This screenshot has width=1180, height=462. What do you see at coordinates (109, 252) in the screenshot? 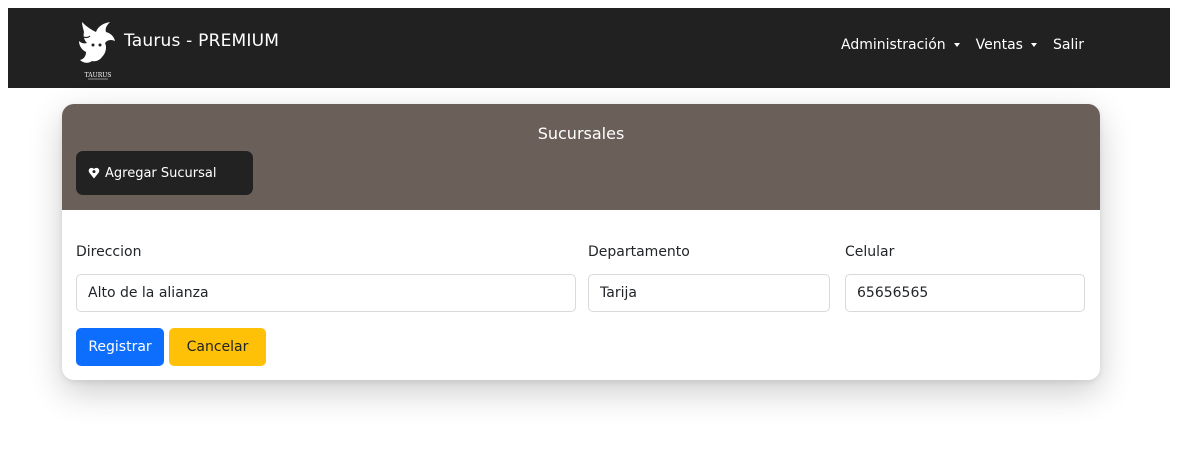
I see `direccion-label: Direccion` at bounding box center [109, 252].